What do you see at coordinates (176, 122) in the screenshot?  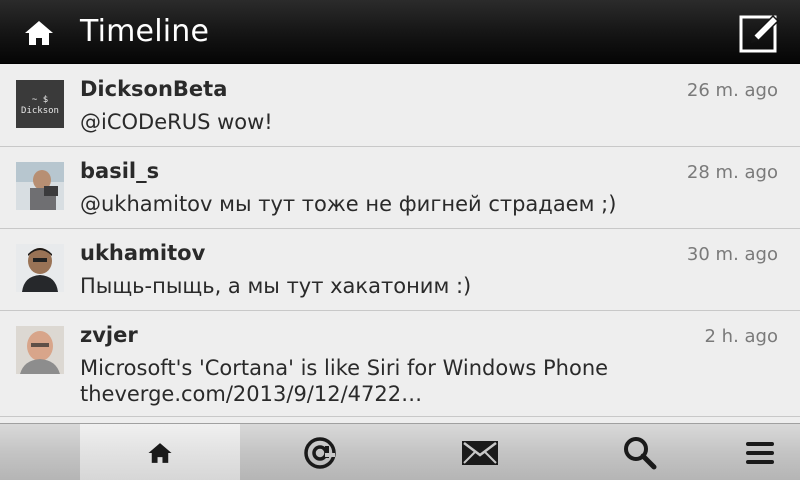 I see `tweet-text-line: @iCODeRUS wow!` at bounding box center [176, 122].